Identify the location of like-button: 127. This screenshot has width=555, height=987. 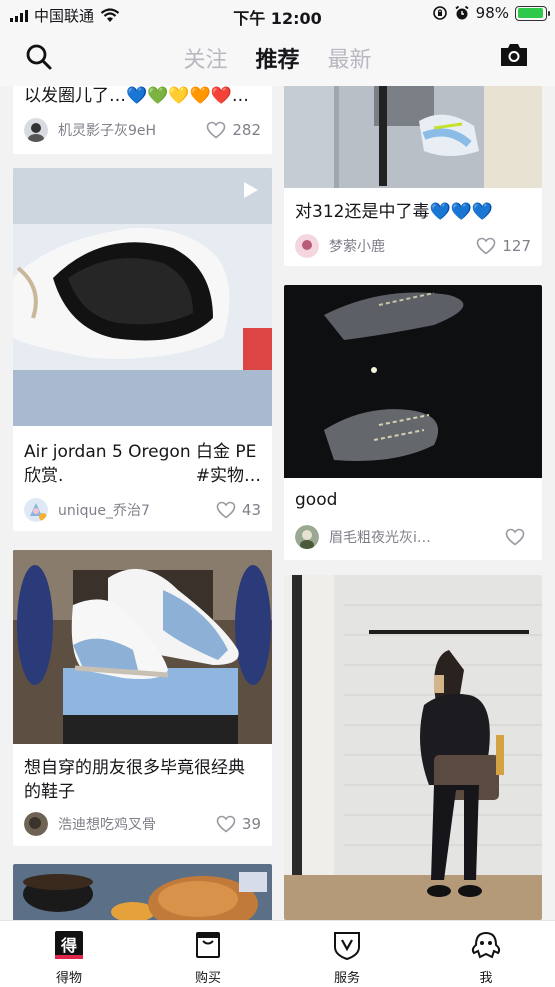
(503, 246).